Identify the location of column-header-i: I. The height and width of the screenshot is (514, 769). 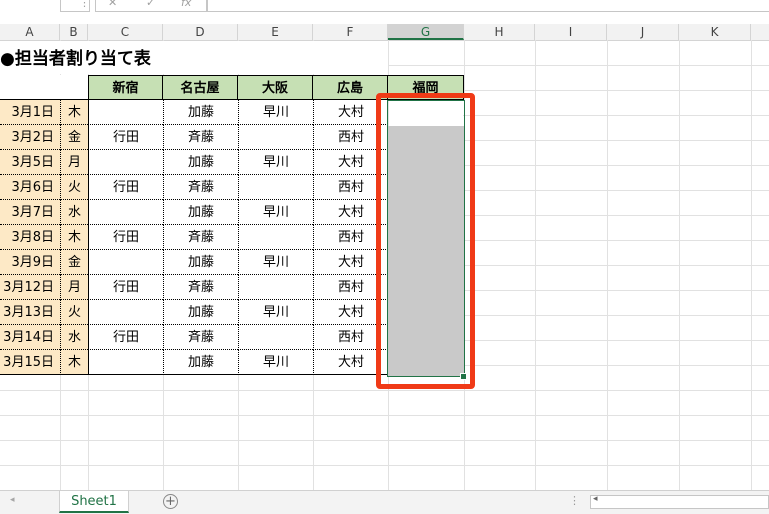
(571, 32).